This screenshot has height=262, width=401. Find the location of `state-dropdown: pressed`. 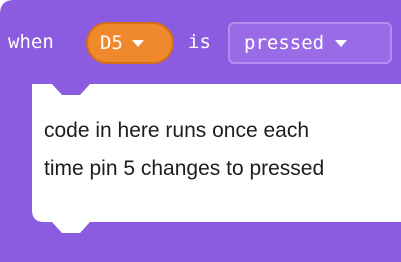

state-dropdown: pressed is located at coordinates (310, 43).